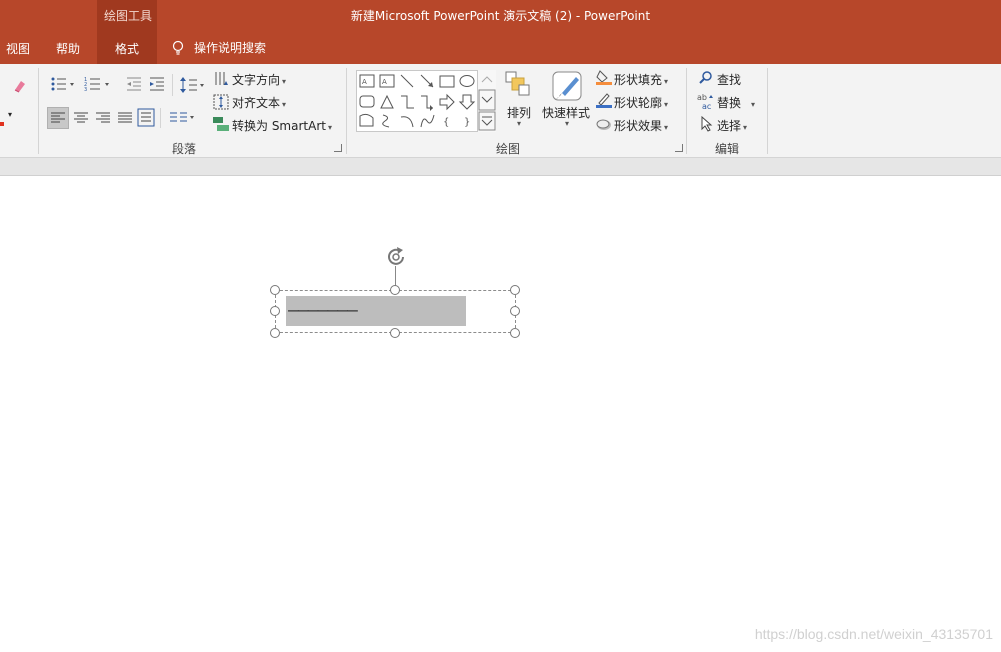 The image size is (1001, 652). I want to click on replace-icon: ab ac, so click(706, 101).